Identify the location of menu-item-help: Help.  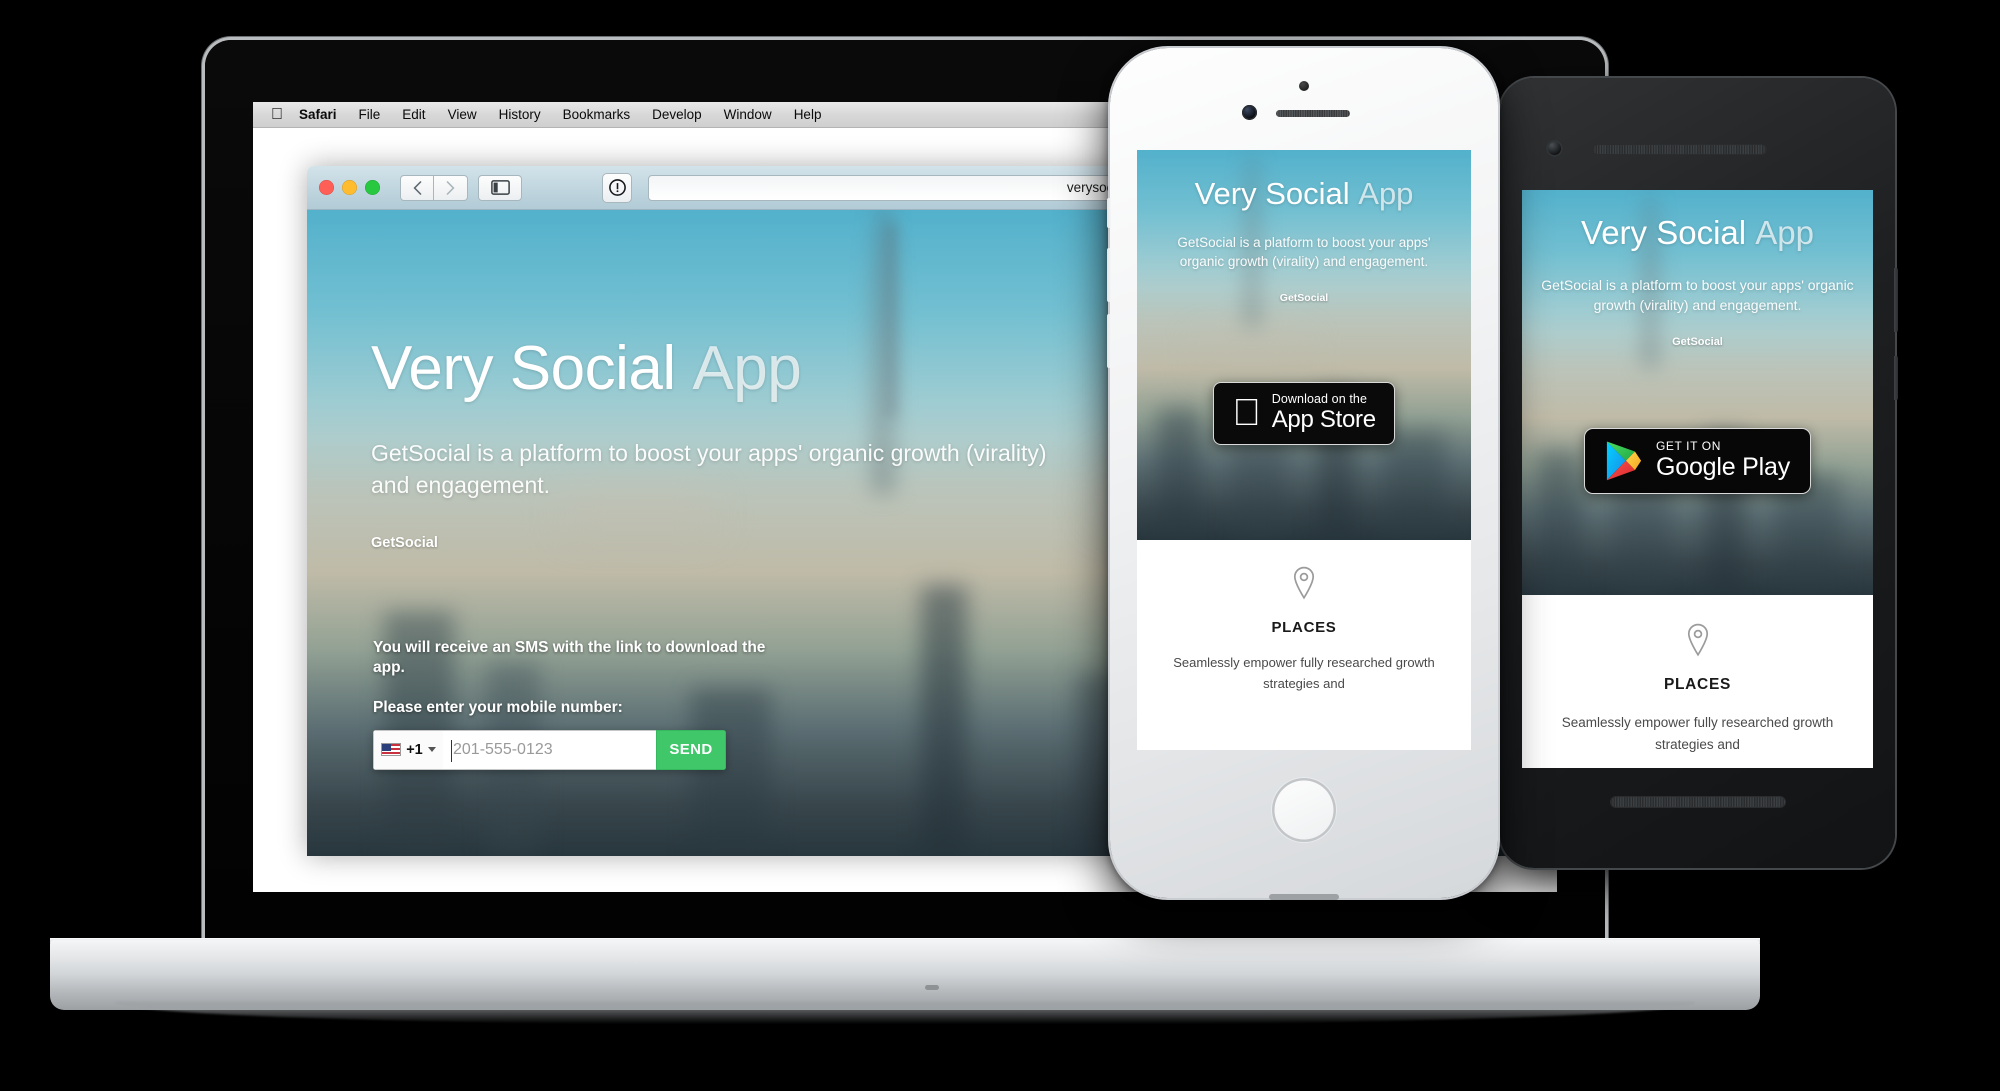
(808, 114).